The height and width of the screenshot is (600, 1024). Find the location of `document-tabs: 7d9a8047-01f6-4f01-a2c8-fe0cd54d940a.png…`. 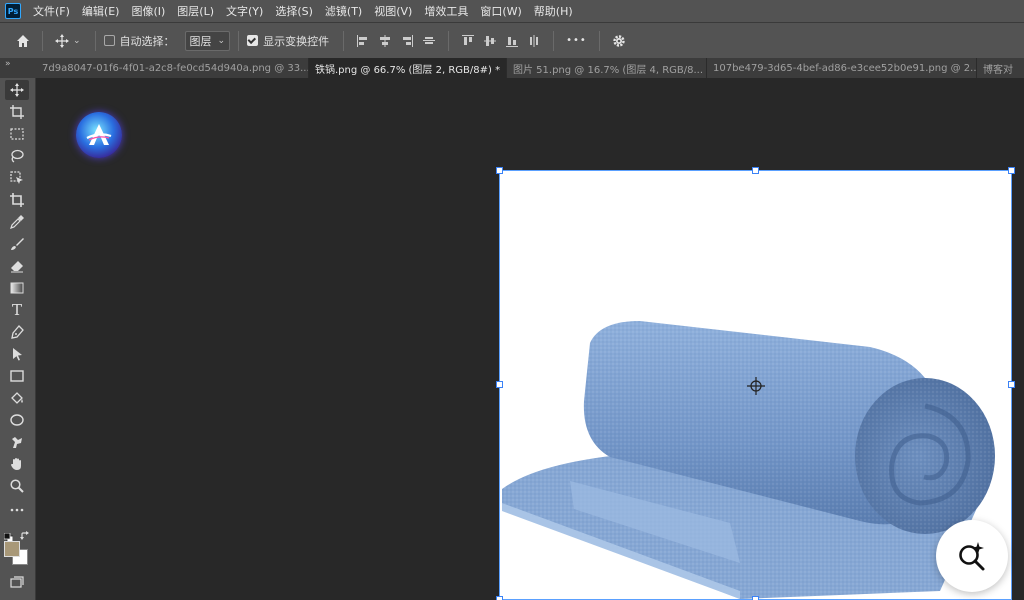

document-tabs: 7d9a8047-01f6-4f01-a2c8-fe0cd54d940a.png… is located at coordinates (530, 68).